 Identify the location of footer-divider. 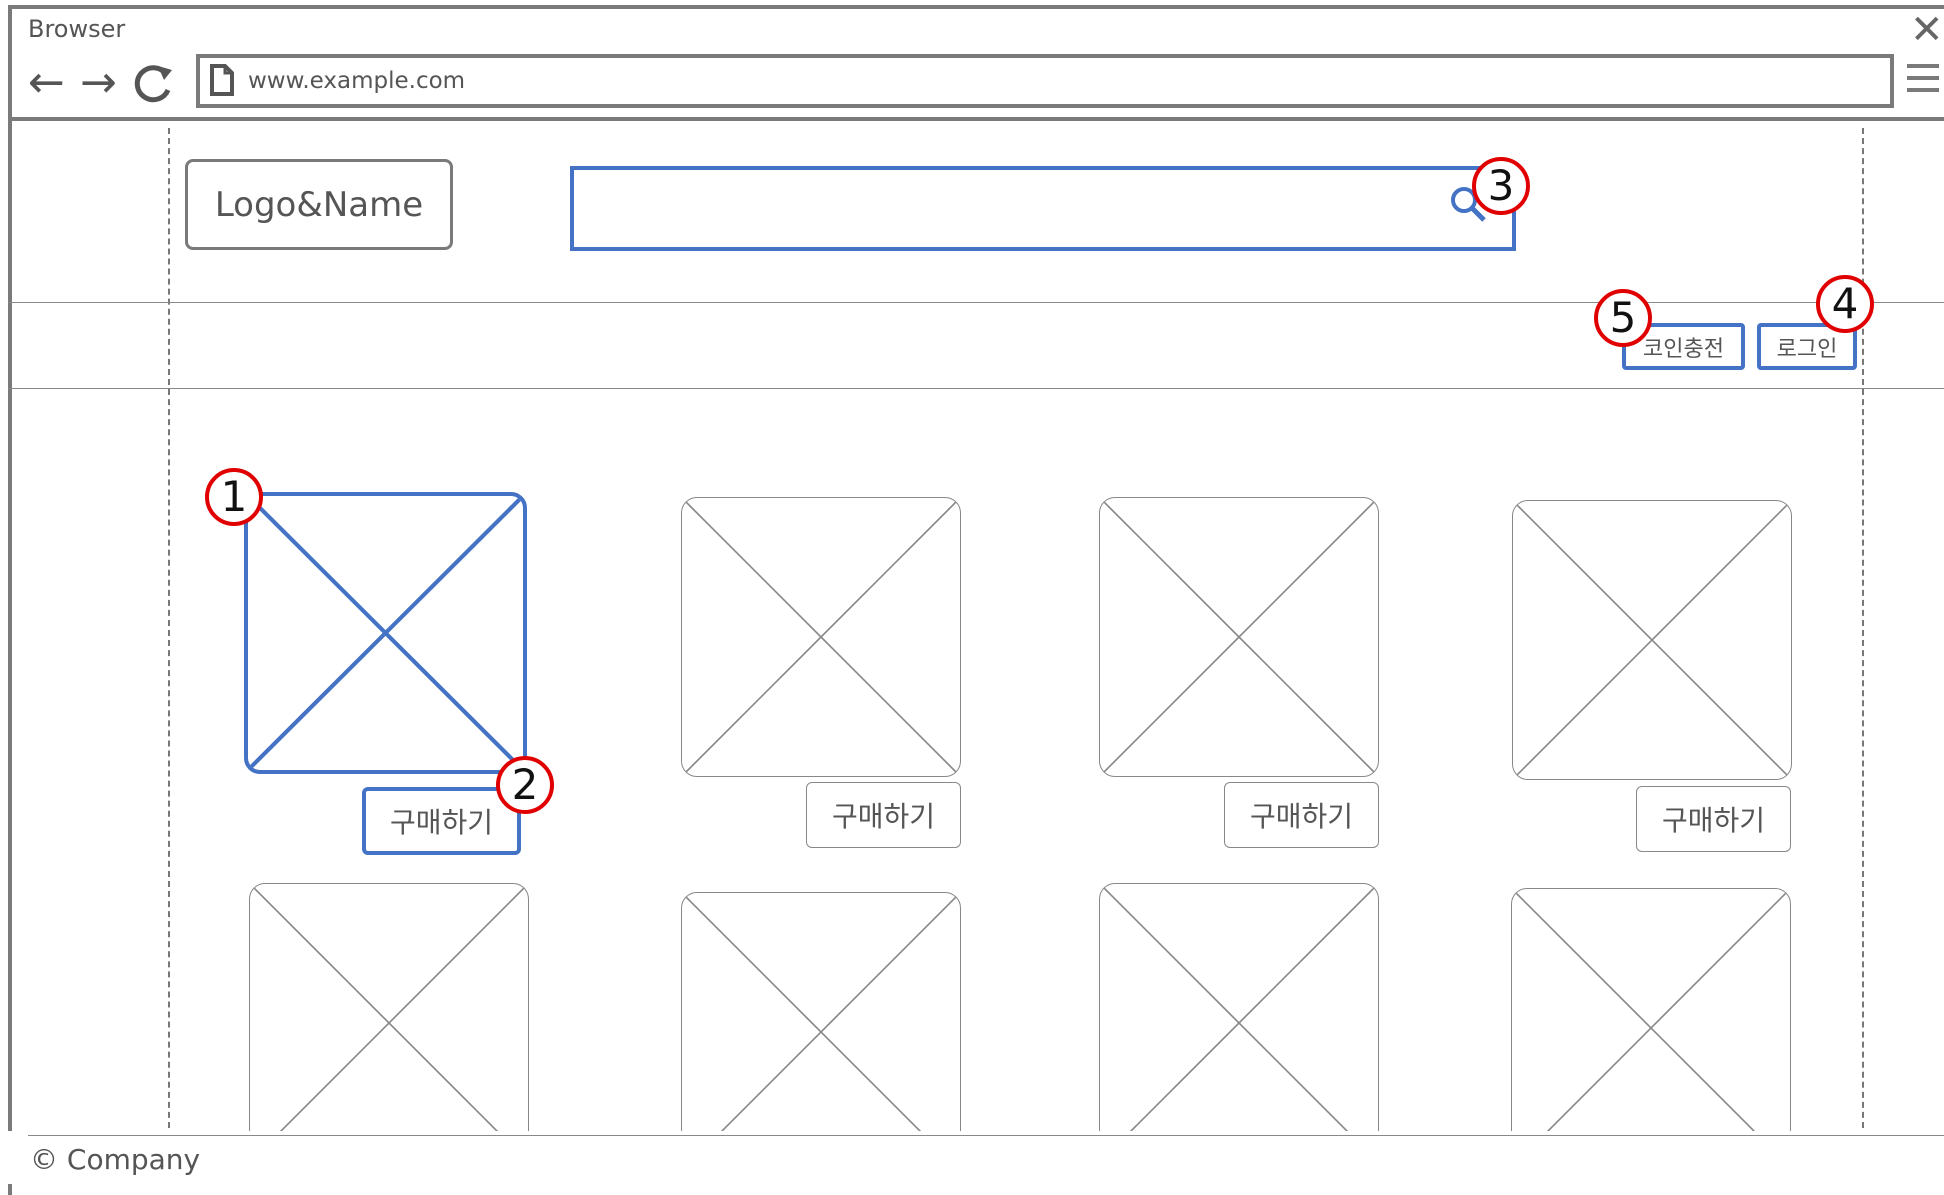
(986, 1135).